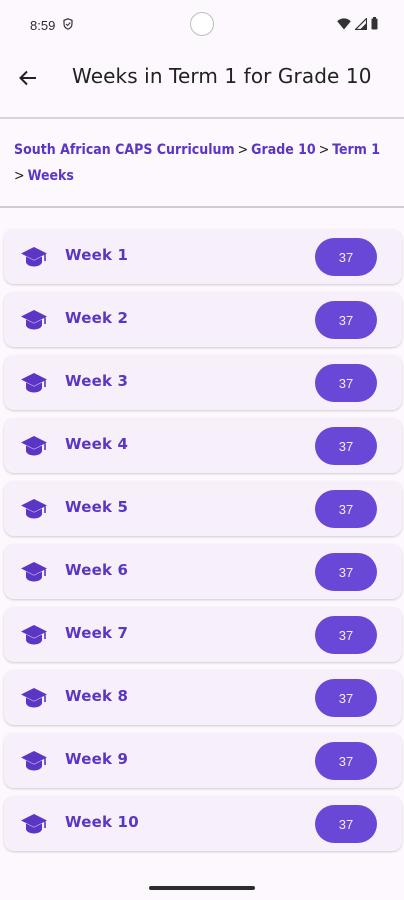  What do you see at coordinates (283, 150) in the screenshot?
I see `breadcrumb-item-grade: Grade 10` at bounding box center [283, 150].